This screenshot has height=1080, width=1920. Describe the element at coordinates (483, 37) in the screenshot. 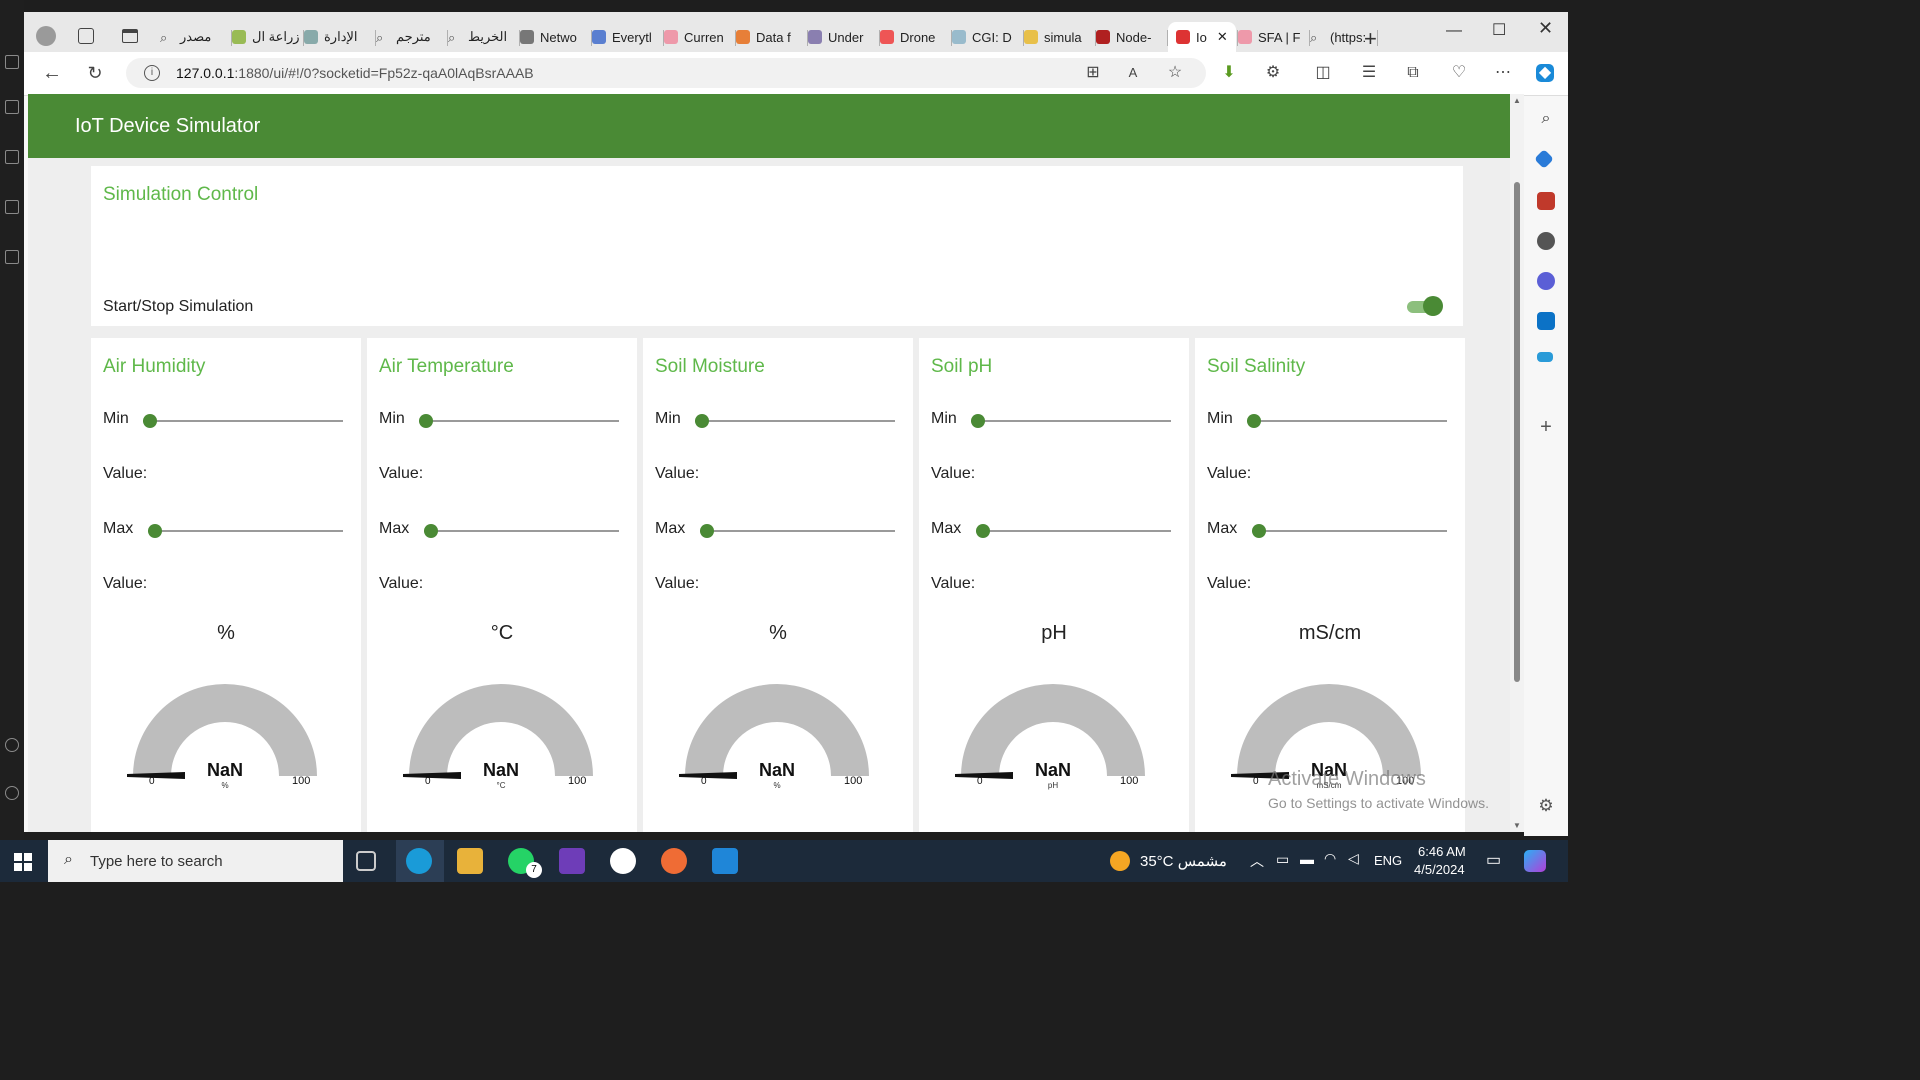

I see `browser-tab: ⌕ الخريط` at that location.